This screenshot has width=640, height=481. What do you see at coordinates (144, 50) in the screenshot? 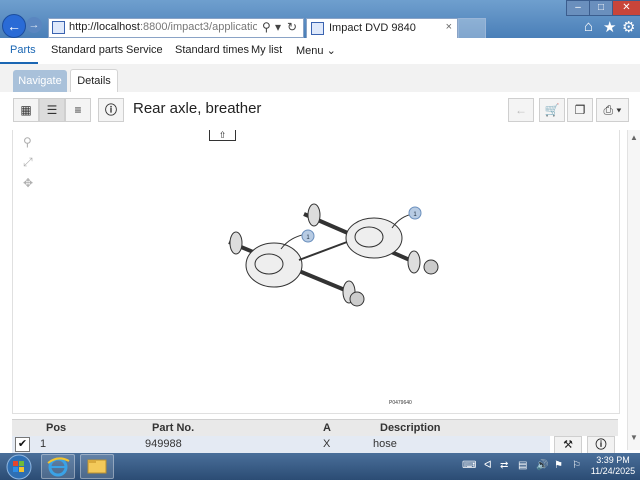
I see `nav-item-service: Service` at bounding box center [144, 50].